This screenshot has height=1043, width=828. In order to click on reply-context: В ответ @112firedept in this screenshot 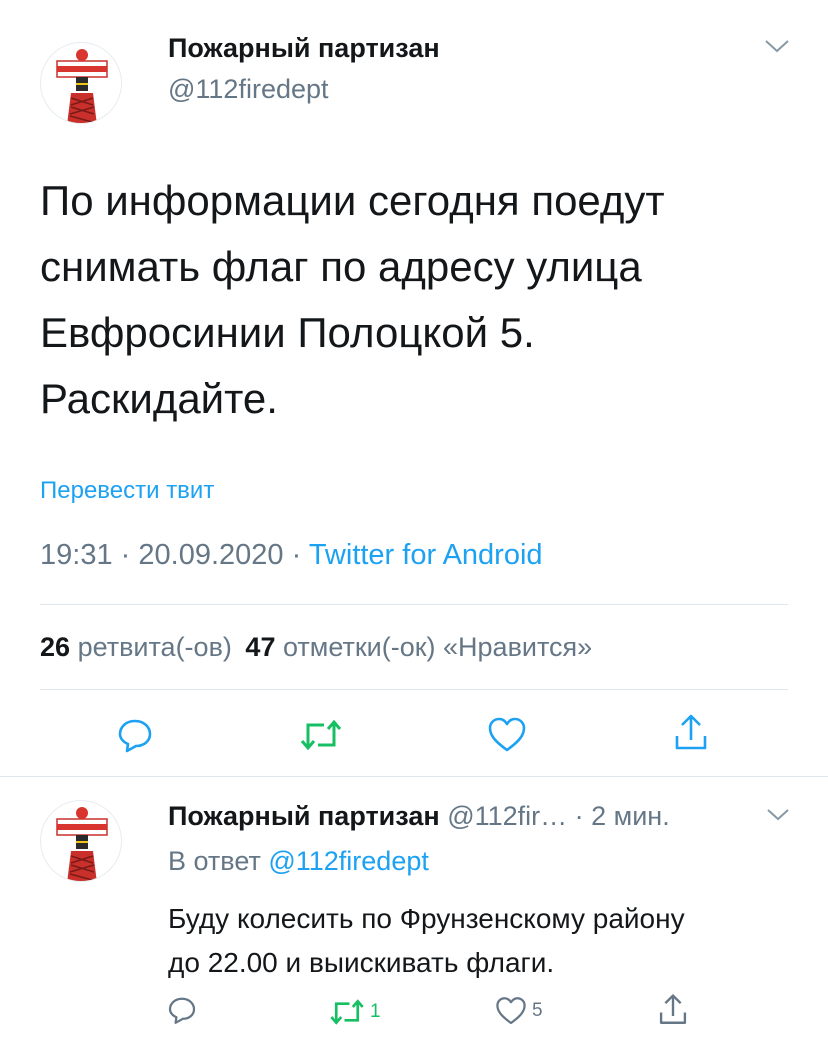, I will do `click(298, 861)`.